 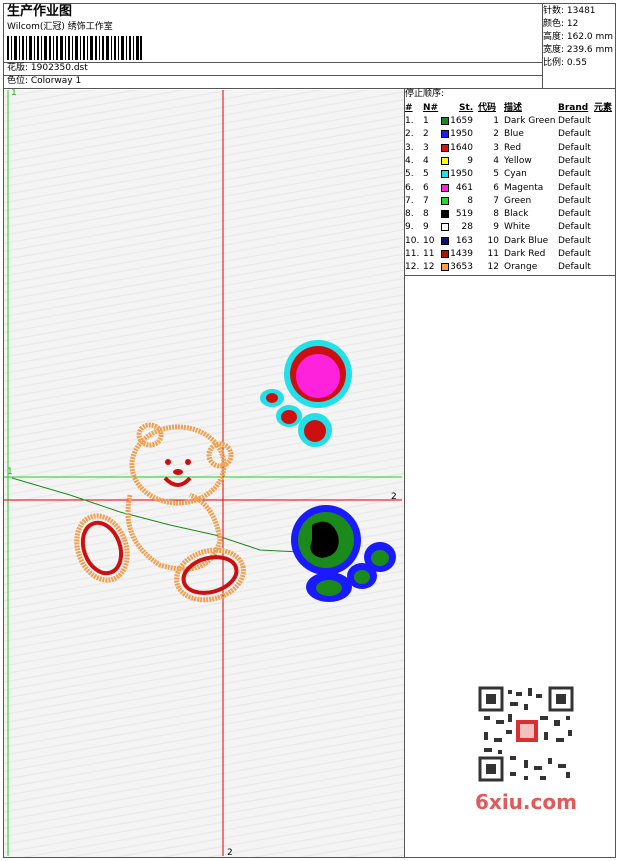 I want to click on col-header-index: #, so click(x=409, y=108).